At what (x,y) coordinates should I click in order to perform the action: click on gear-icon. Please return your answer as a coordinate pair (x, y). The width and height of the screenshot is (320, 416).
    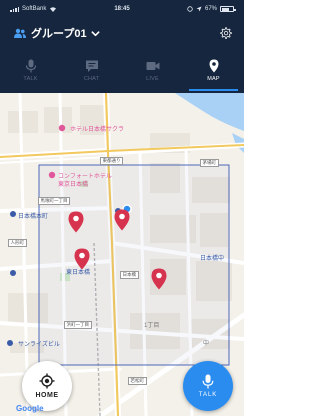
    Looking at the image, I should click on (225, 33).